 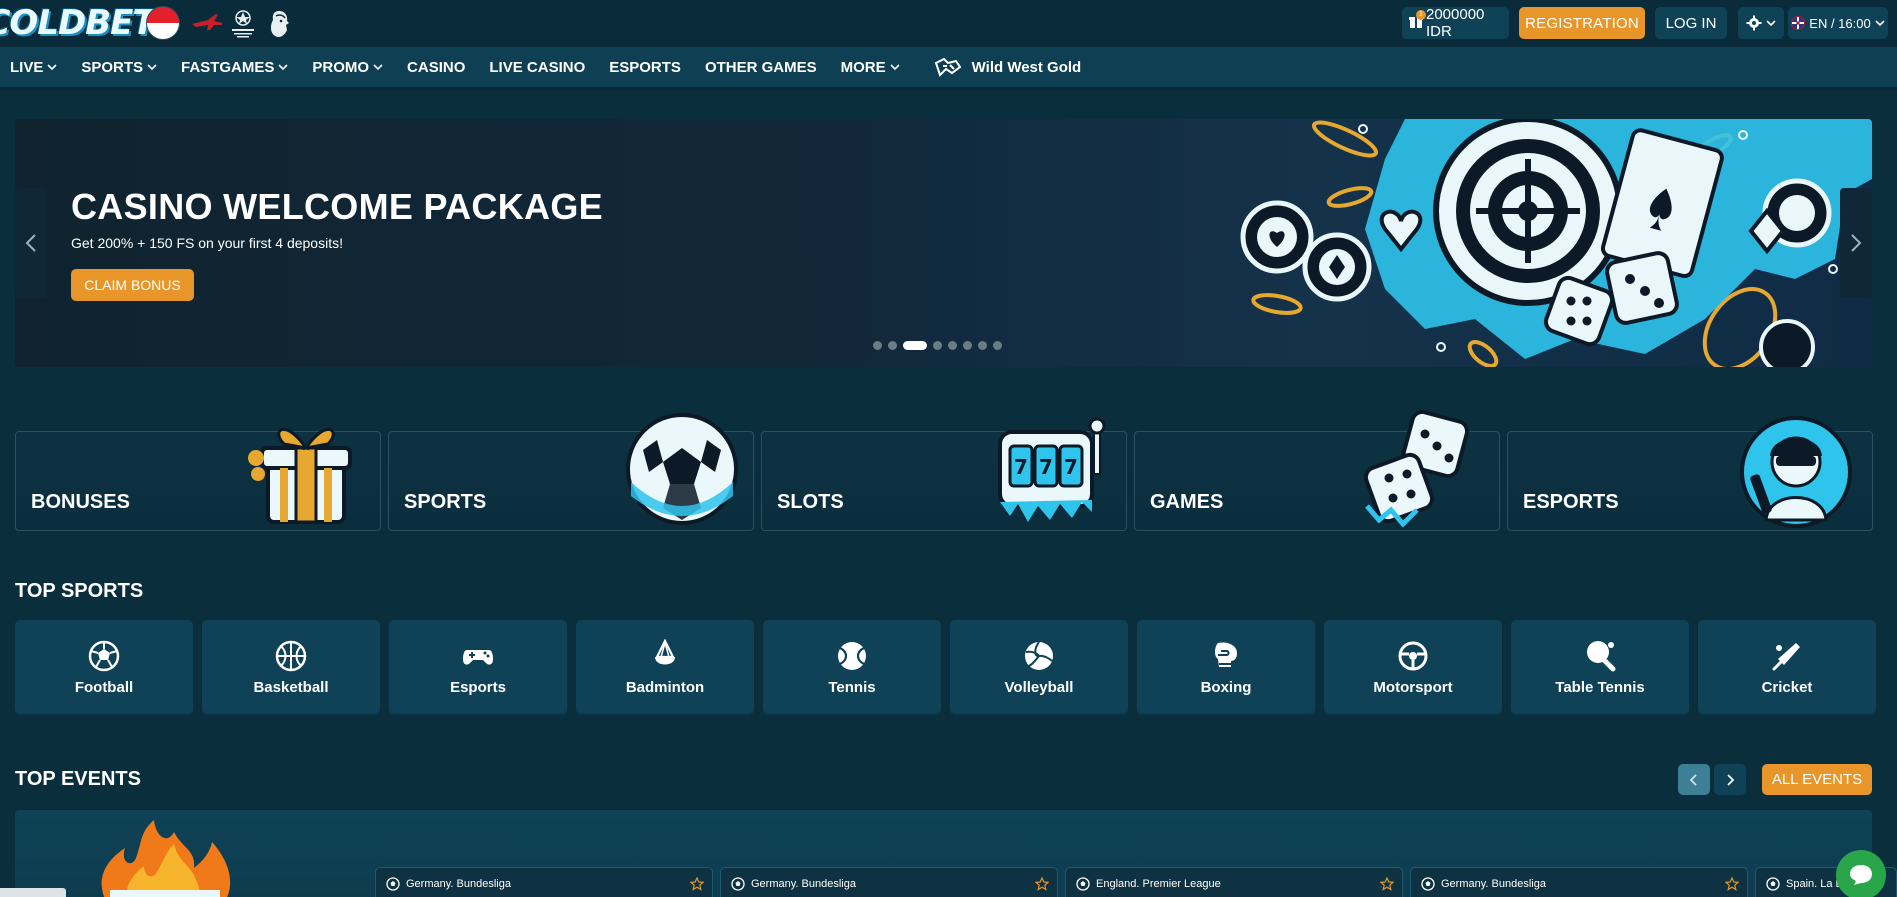 What do you see at coordinates (1234, 882) in the screenshot?
I see `event-card: England. Premier League` at bounding box center [1234, 882].